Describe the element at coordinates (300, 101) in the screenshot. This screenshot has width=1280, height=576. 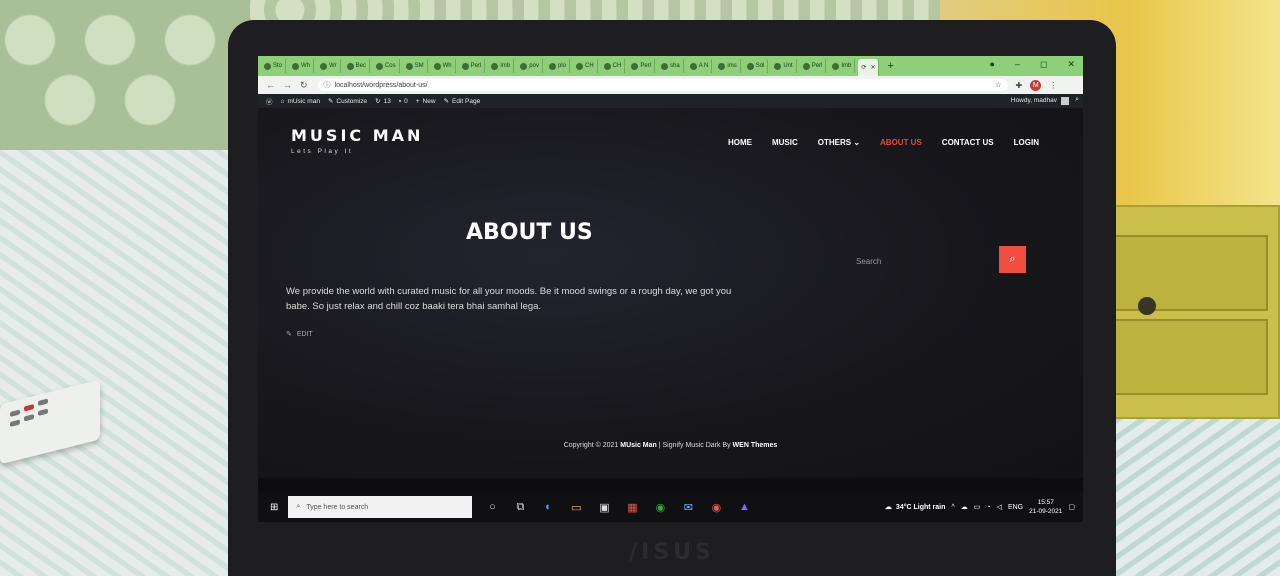
I see `admin-site-name: ⌂ mUsic man` at that location.